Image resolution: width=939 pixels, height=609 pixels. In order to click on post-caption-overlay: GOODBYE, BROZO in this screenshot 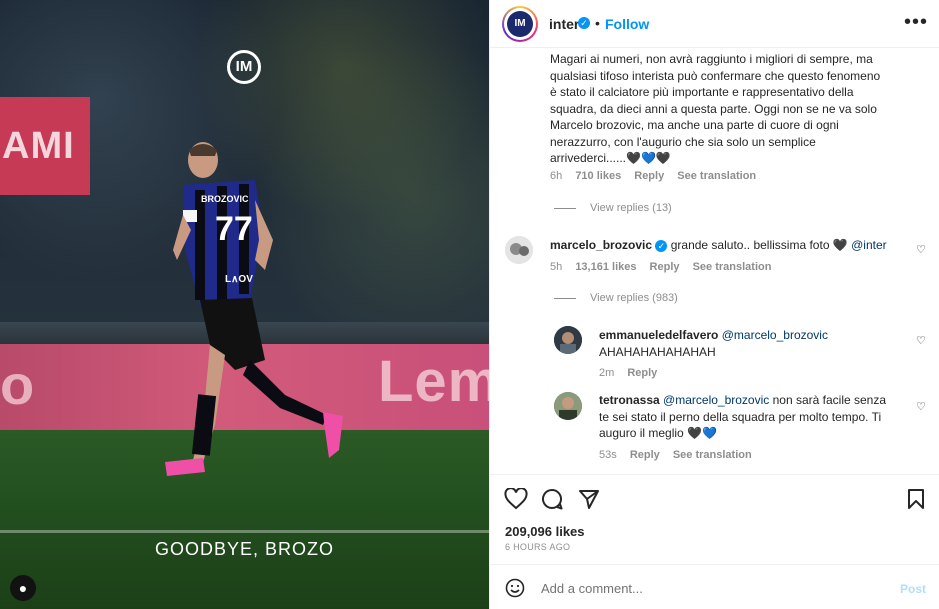, I will do `click(244, 549)`.